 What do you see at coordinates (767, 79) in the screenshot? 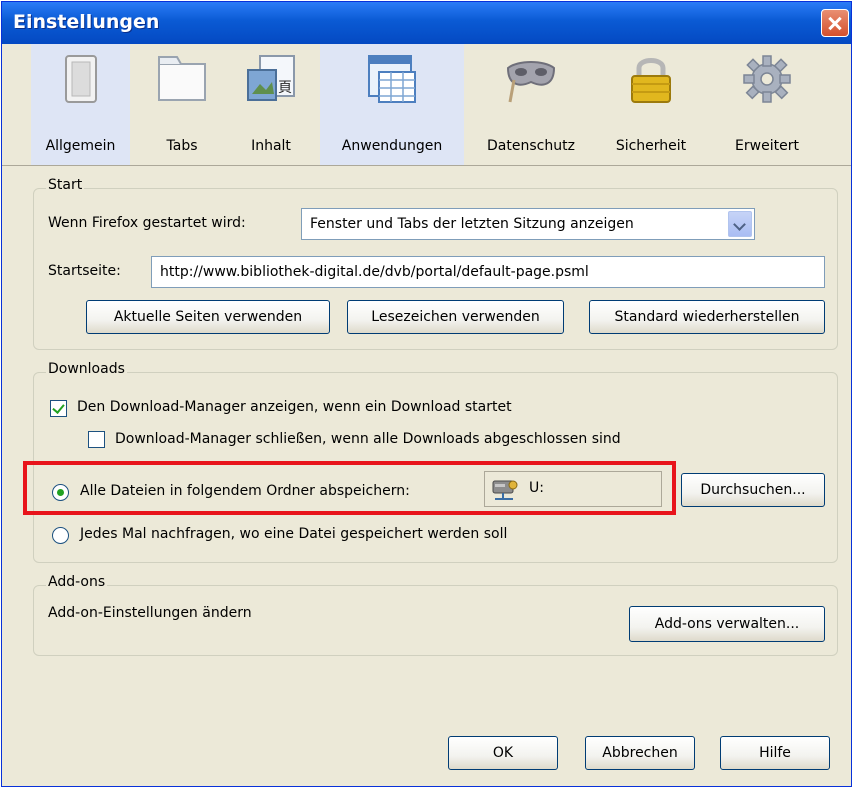
I see `gear-icon` at bounding box center [767, 79].